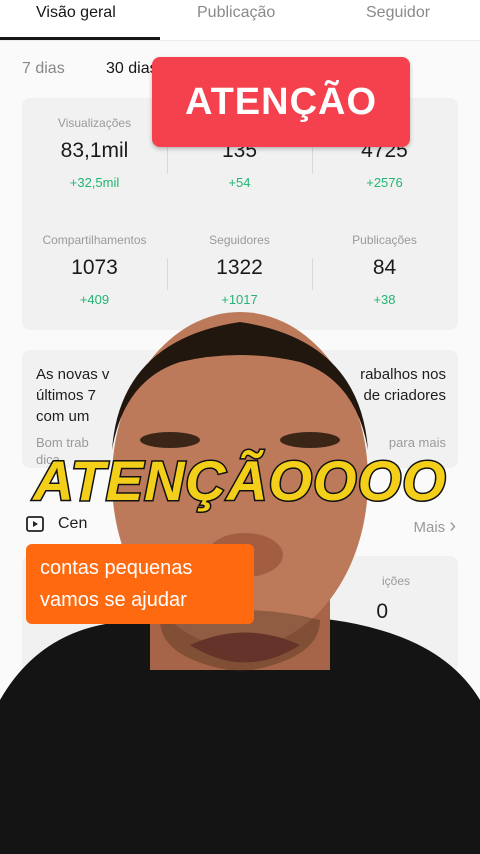  What do you see at coordinates (116, 568) in the screenshot?
I see `caption-line-1: contas pequenas` at bounding box center [116, 568].